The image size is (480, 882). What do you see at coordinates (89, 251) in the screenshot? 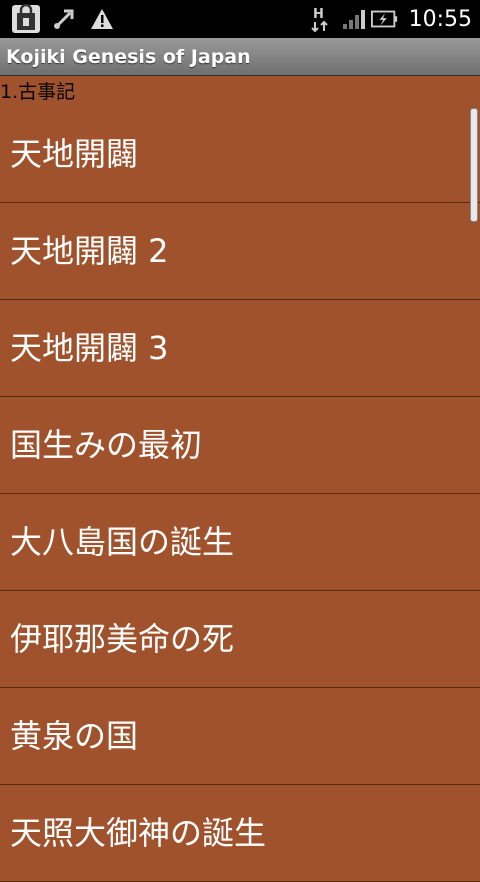
I see `list-item-label: 天地開闢 2` at bounding box center [89, 251].